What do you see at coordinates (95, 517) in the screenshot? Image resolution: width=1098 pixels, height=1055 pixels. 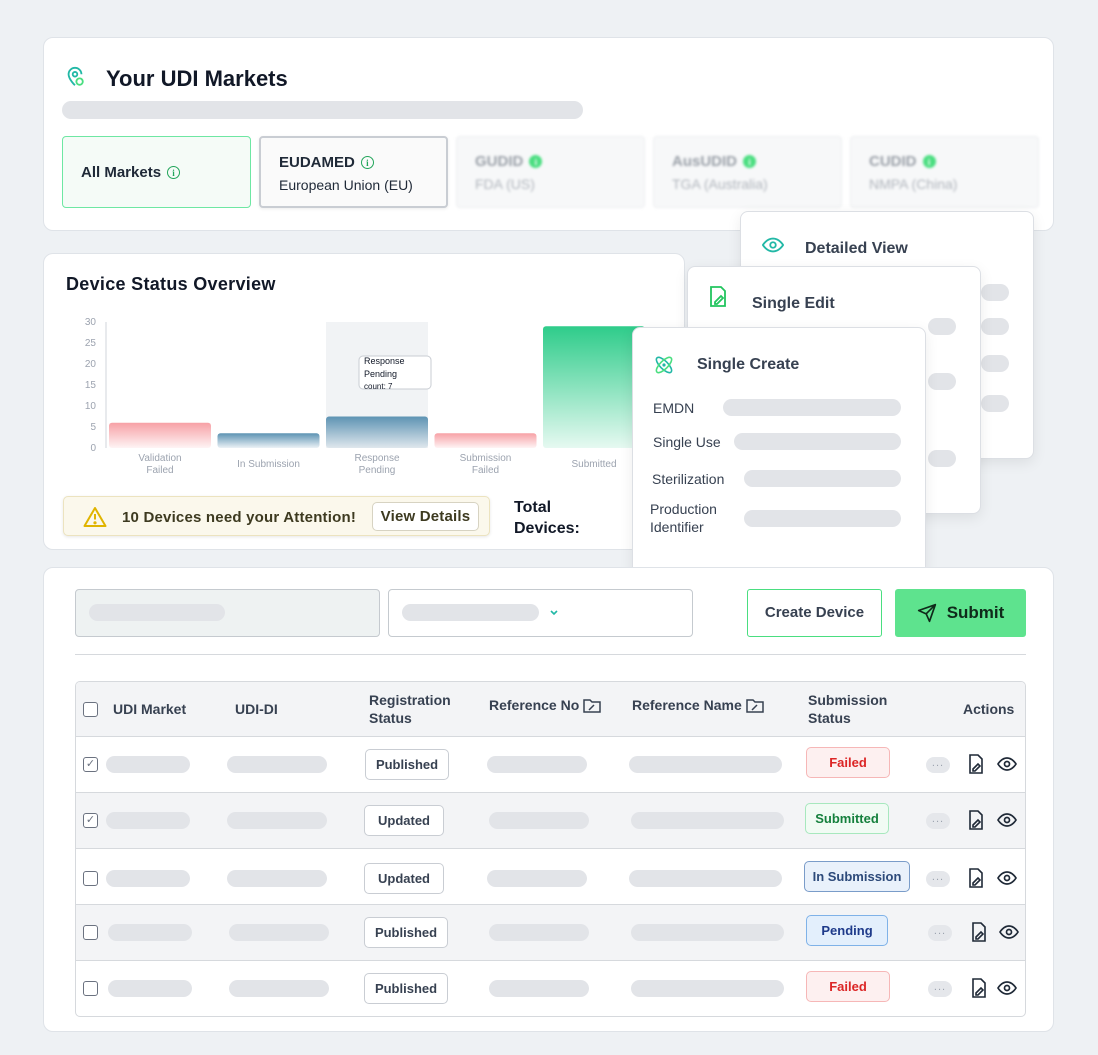 I see `warning-icon` at bounding box center [95, 517].